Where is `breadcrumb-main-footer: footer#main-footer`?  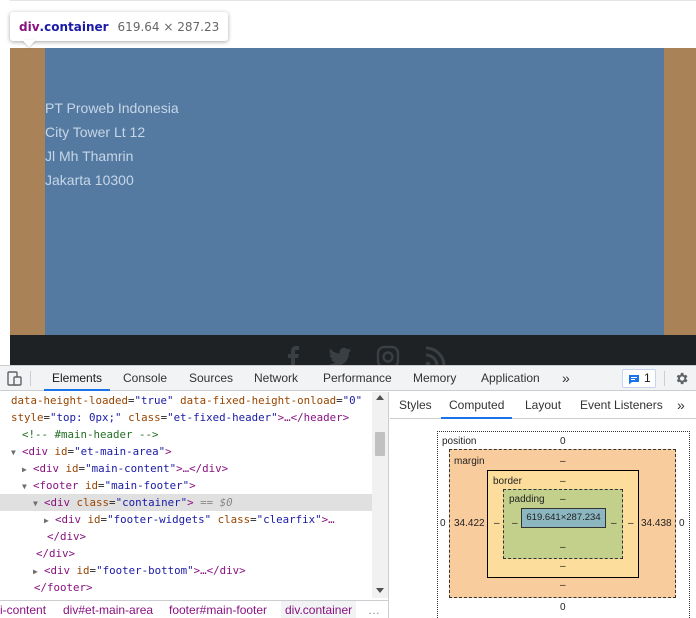
breadcrumb-main-footer: footer#main-footer is located at coordinates (218, 609).